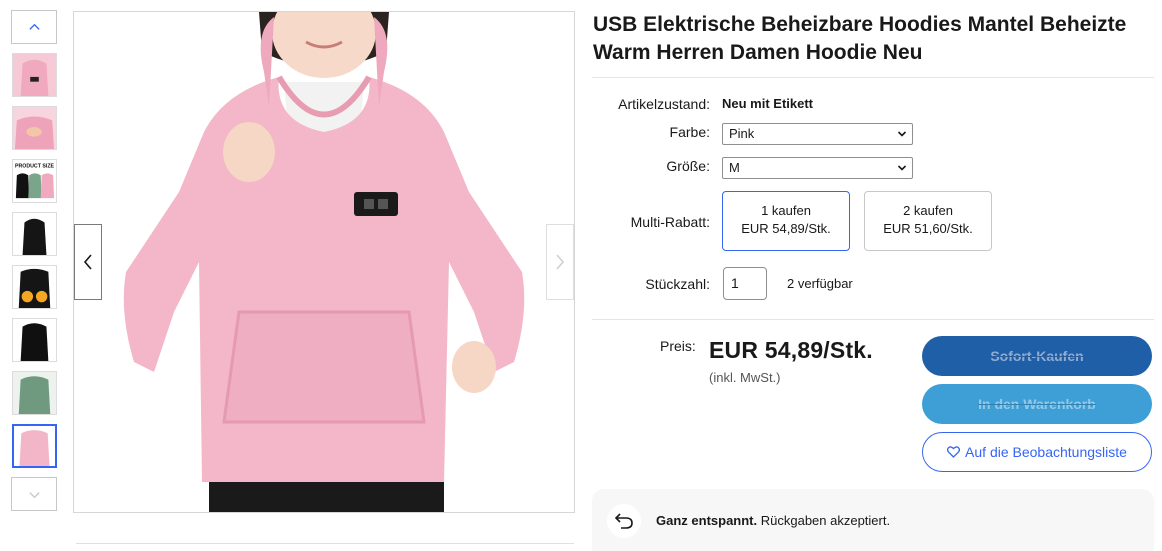 This screenshot has height=551, width=1162. What do you see at coordinates (820, 283) in the screenshot?
I see `available-count: 2 verfügbar` at bounding box center [820, 283].